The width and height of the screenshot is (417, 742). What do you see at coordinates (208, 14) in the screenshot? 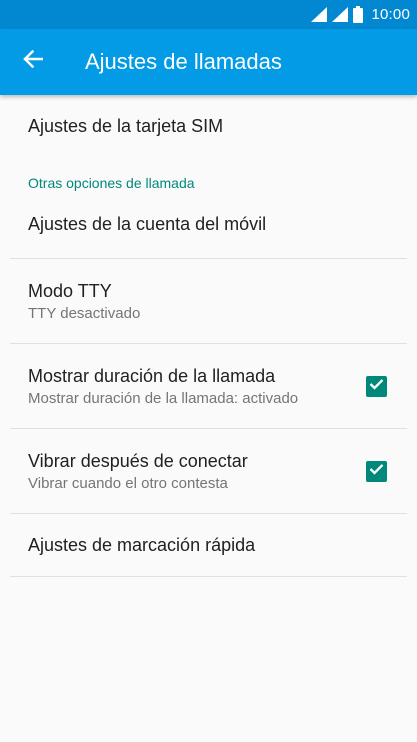
I see `status-bar: 10:00` at bounding box center [208, 14].